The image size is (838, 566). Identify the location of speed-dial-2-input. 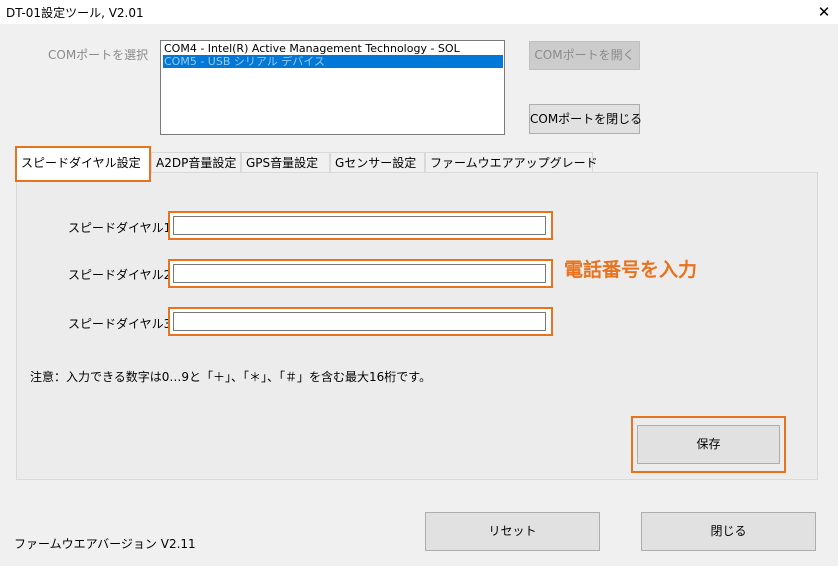
(359, 273).